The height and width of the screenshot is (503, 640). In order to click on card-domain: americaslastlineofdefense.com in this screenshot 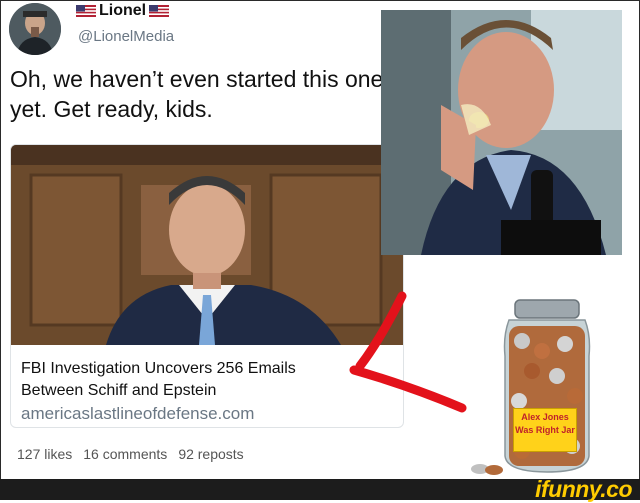, I will do `click(138, 413)`.